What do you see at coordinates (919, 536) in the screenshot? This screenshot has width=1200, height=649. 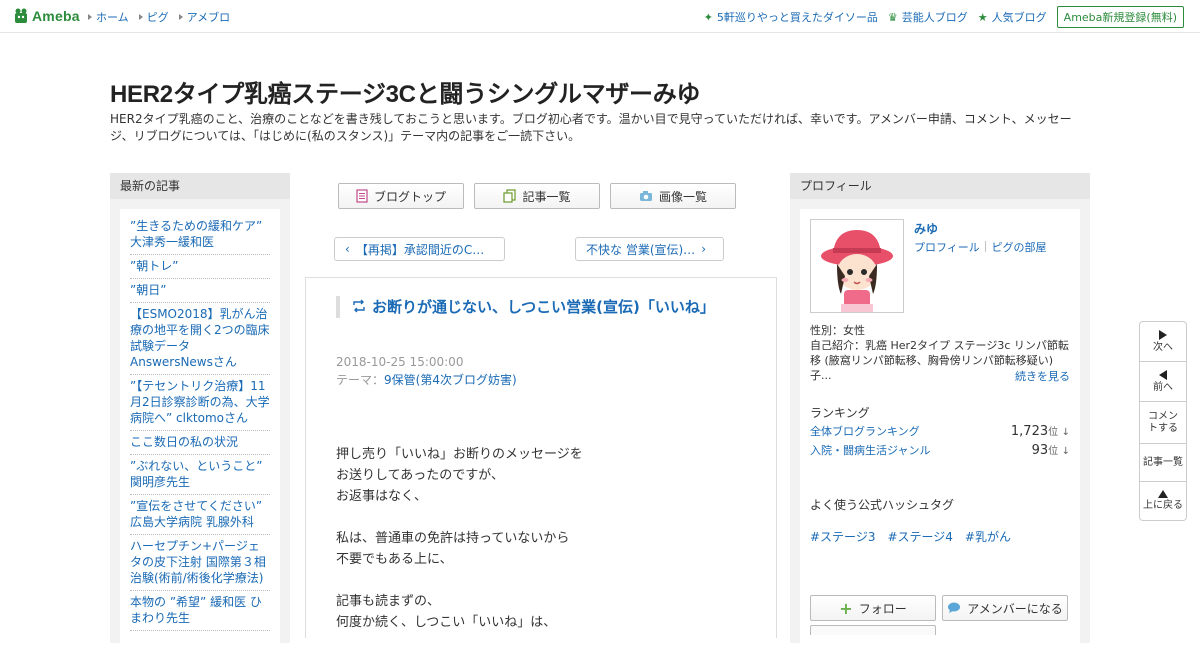 I see `hashtag-link: #ステージ4` at bounding box center [919, 536].